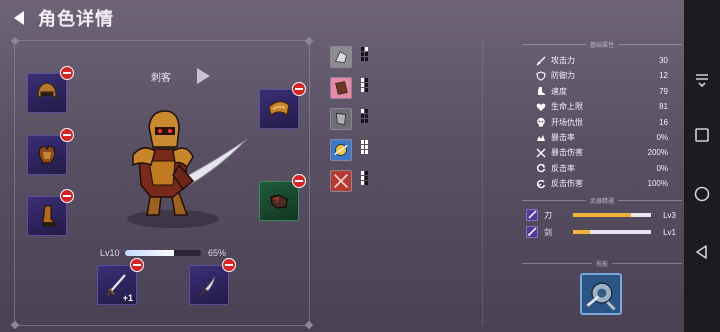  I want to click on nav-menu-icon, so click(702, 81).